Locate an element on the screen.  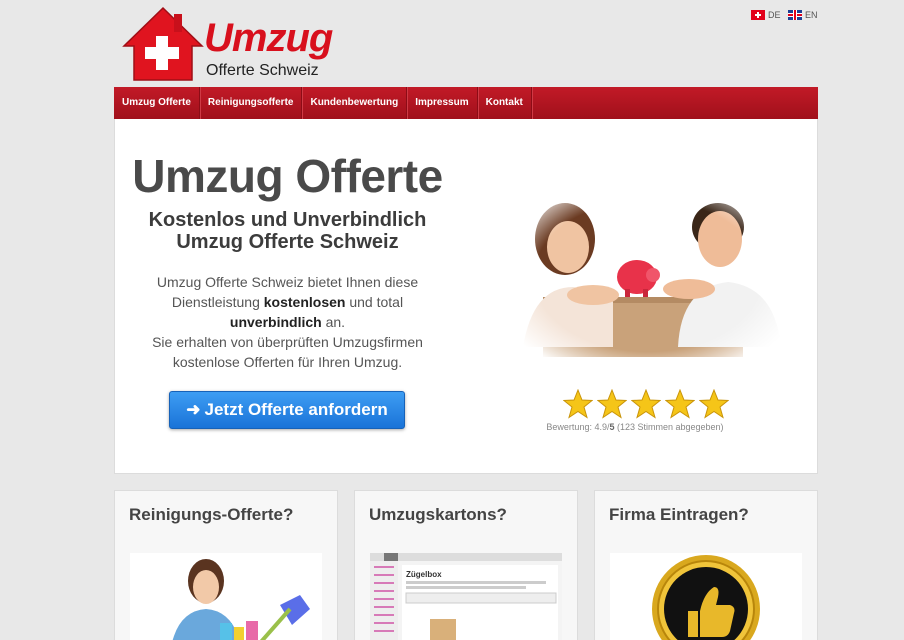
lang-en: EN is located at coordinates (803, 15).